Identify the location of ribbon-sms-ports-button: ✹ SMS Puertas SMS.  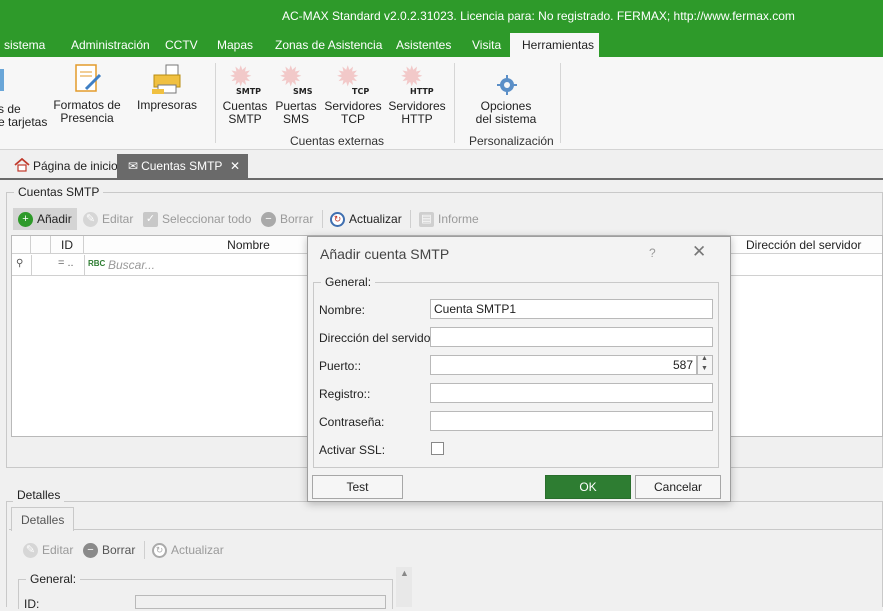
(296, 95).